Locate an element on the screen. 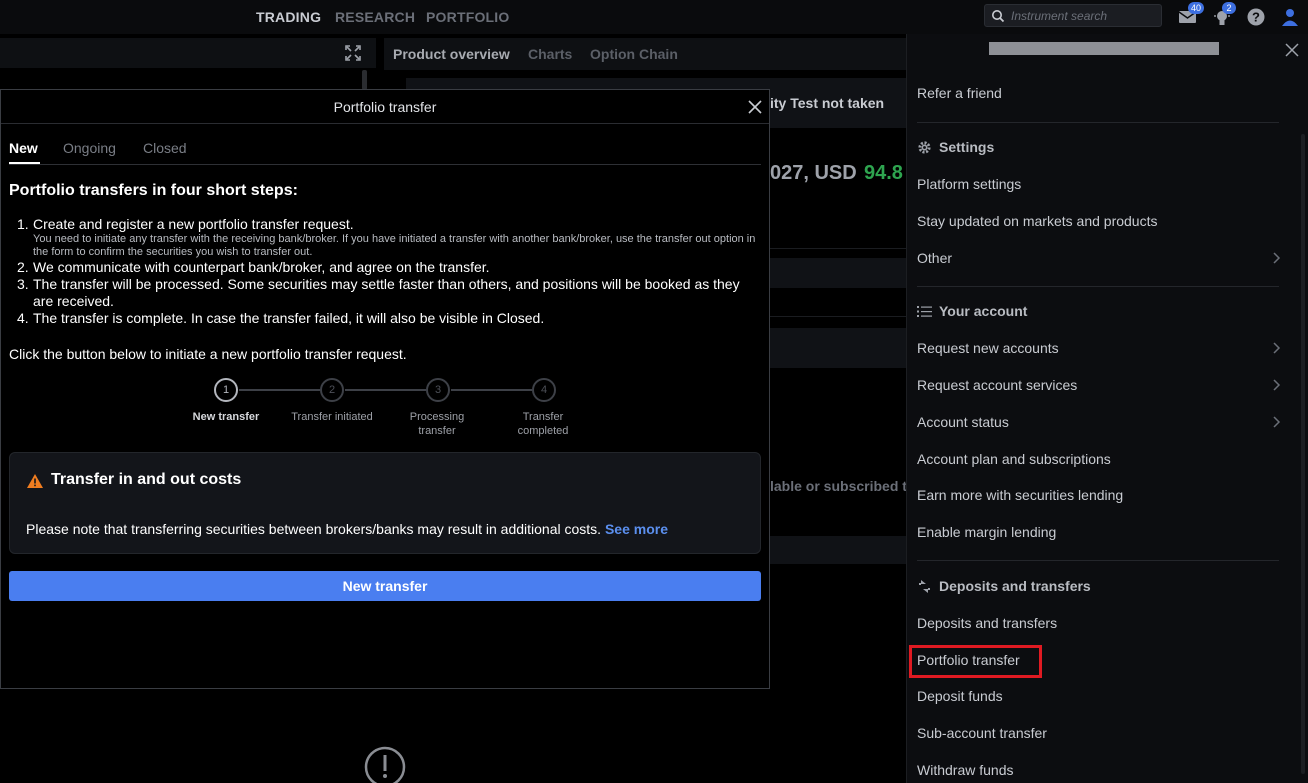 This screenshot has height=783, width=1308. notifications-button: 2 is located at coordinates (1224, 14).